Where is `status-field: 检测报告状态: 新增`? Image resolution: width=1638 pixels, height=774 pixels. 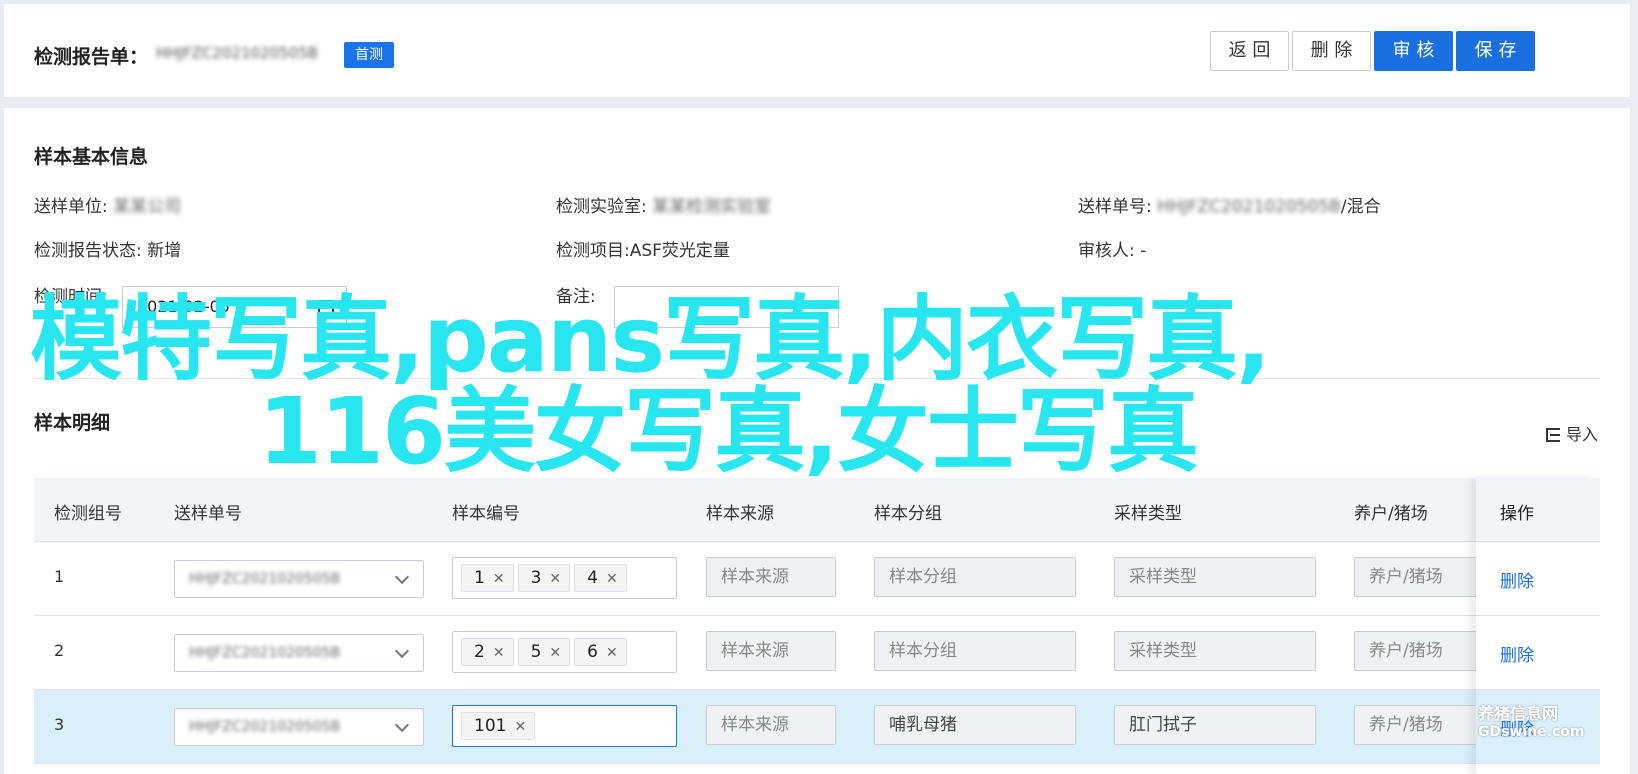 status-field: 检测报告状态: 新增 is located at coordinates (107, 248).